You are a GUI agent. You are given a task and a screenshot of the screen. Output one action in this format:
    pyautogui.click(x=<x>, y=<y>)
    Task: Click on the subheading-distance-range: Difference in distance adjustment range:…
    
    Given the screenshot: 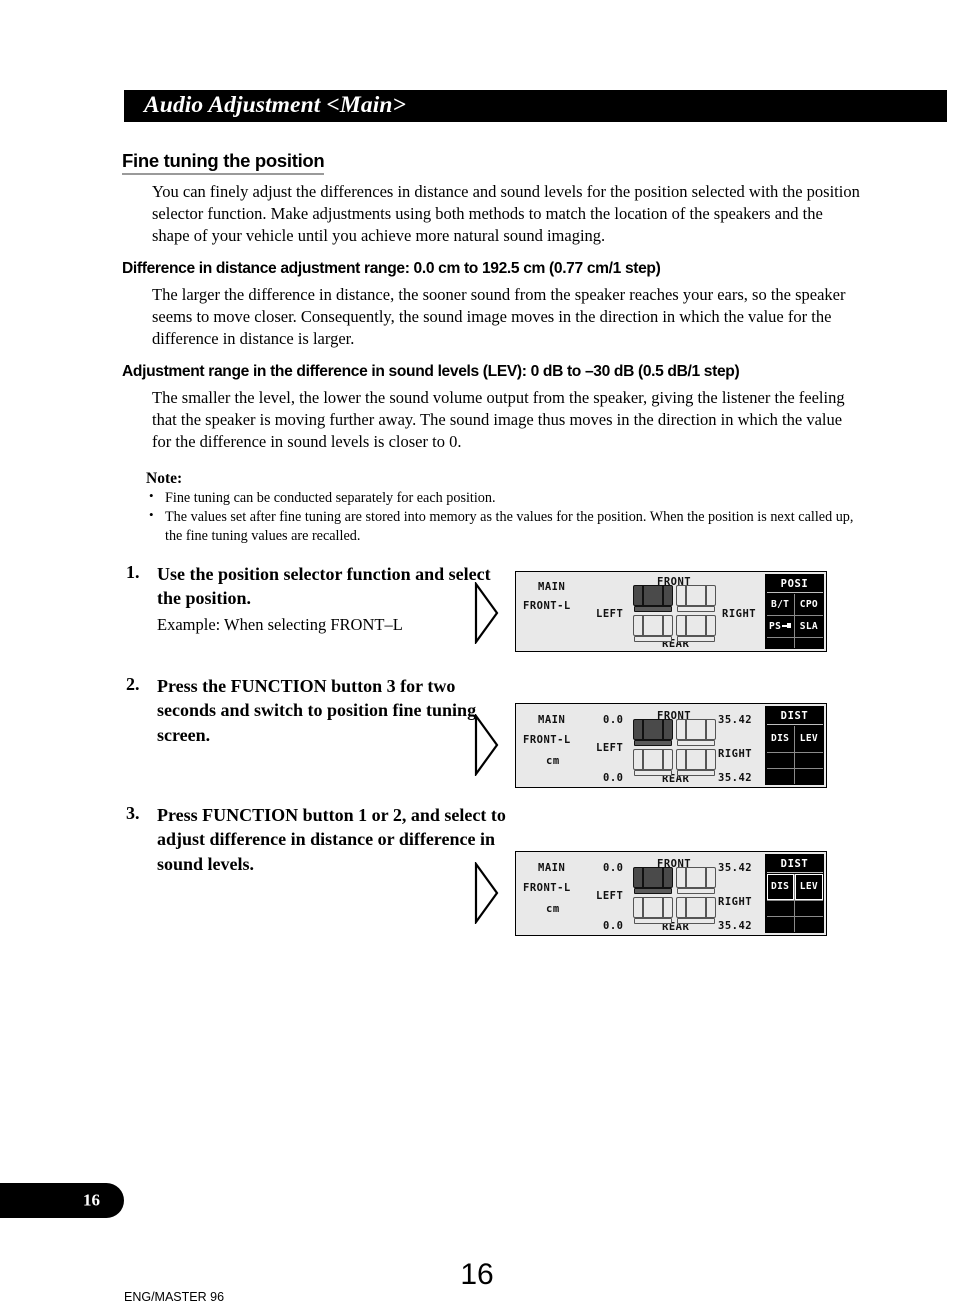 What is the action you would take?
    pyautogui.click(x=391, y=268)
    